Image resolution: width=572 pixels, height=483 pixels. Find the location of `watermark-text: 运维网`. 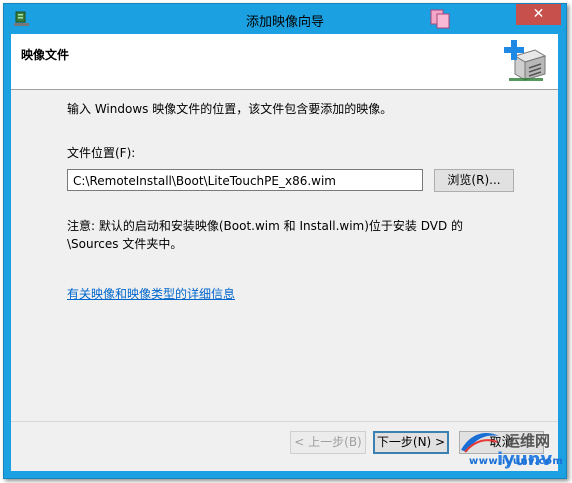

watermark-text: 运维网 is located at coordinates (528, 441).